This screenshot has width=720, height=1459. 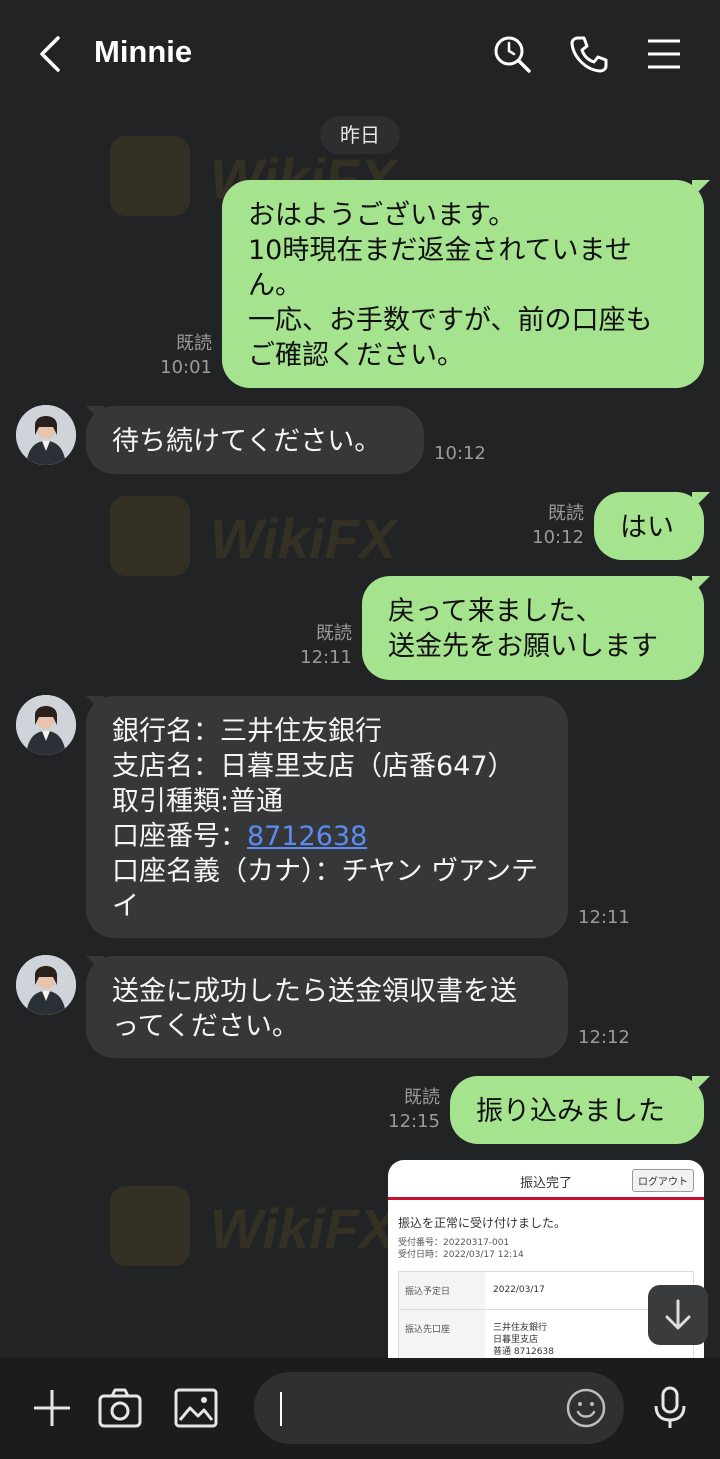 What do you see at coordinates (604, 1037) in the screenshot?
I see `message-time: 12:12` at bounding box center [604, 1037].